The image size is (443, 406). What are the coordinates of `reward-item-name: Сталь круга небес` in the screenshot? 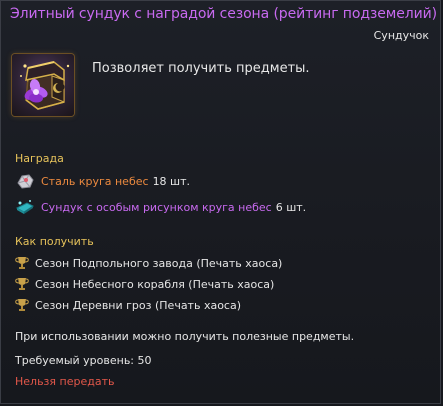 It's located at (95, 181).